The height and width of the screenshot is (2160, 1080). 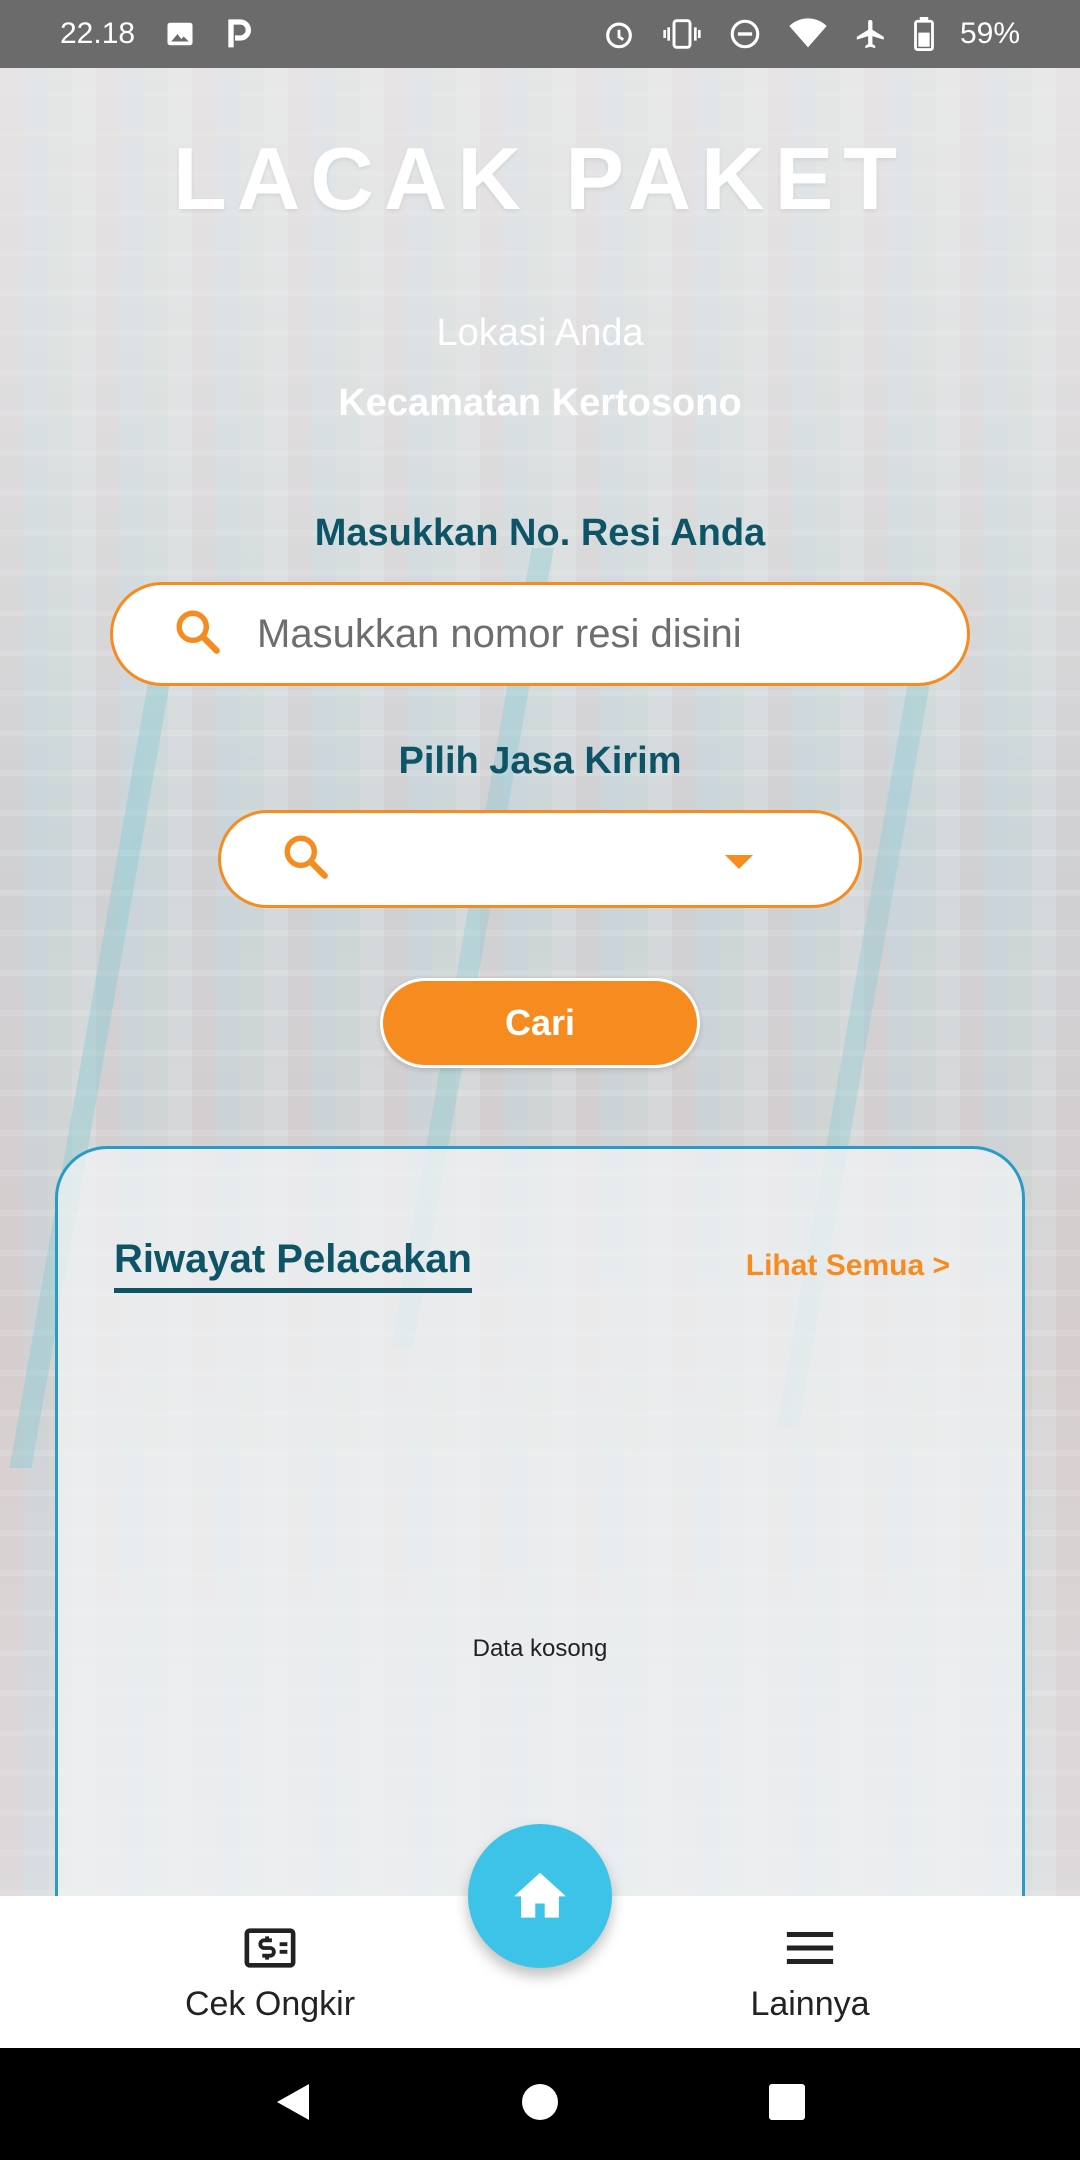 What do you see at coordinates (98, 33) in the screenshot?
I see `status-time: 22.18` at bounding box center [98, 33].